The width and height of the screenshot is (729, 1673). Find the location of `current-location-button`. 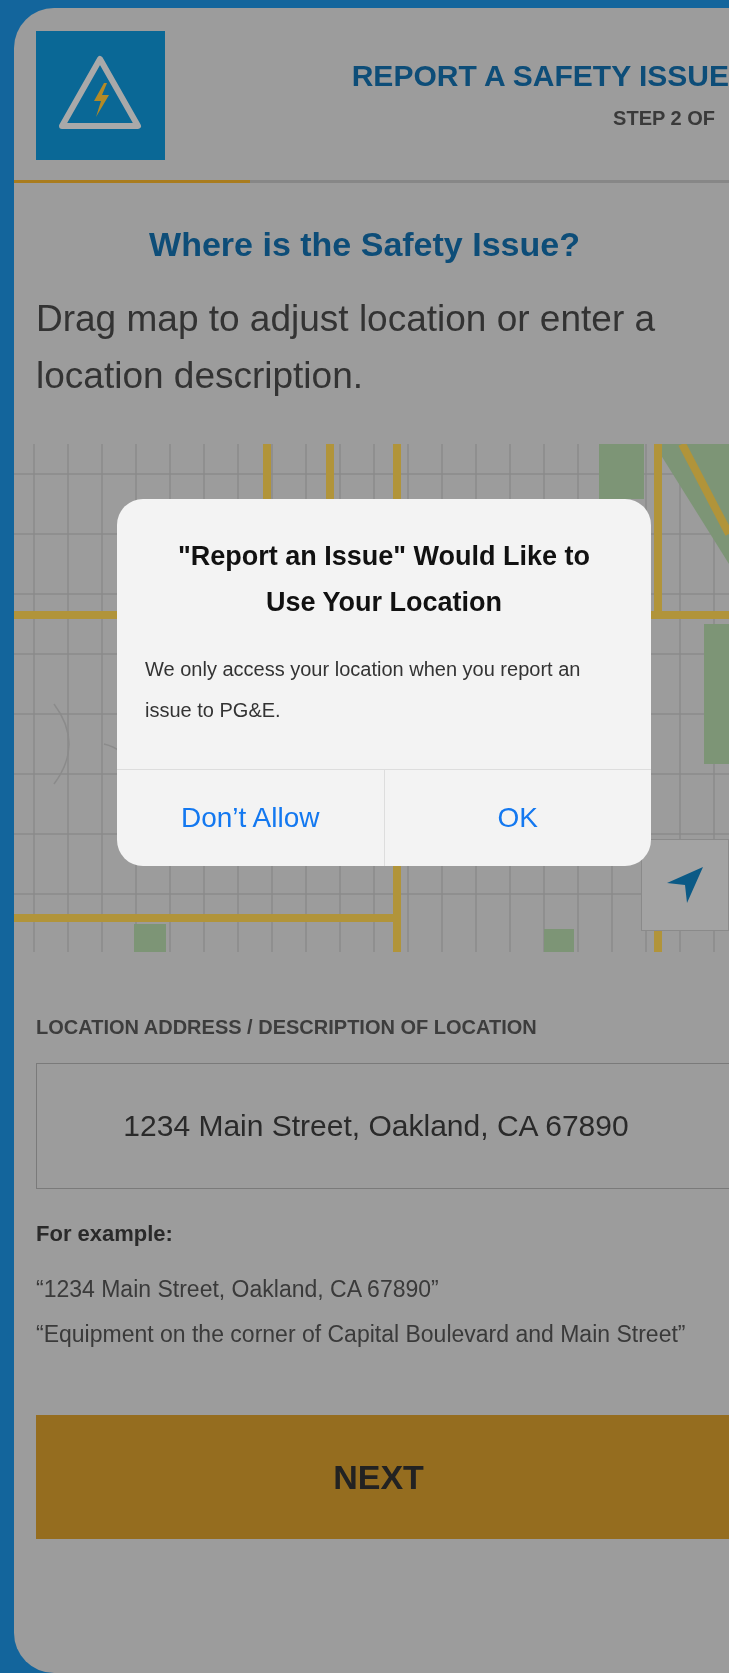

current-location-button is located at coordinates (685, 885).